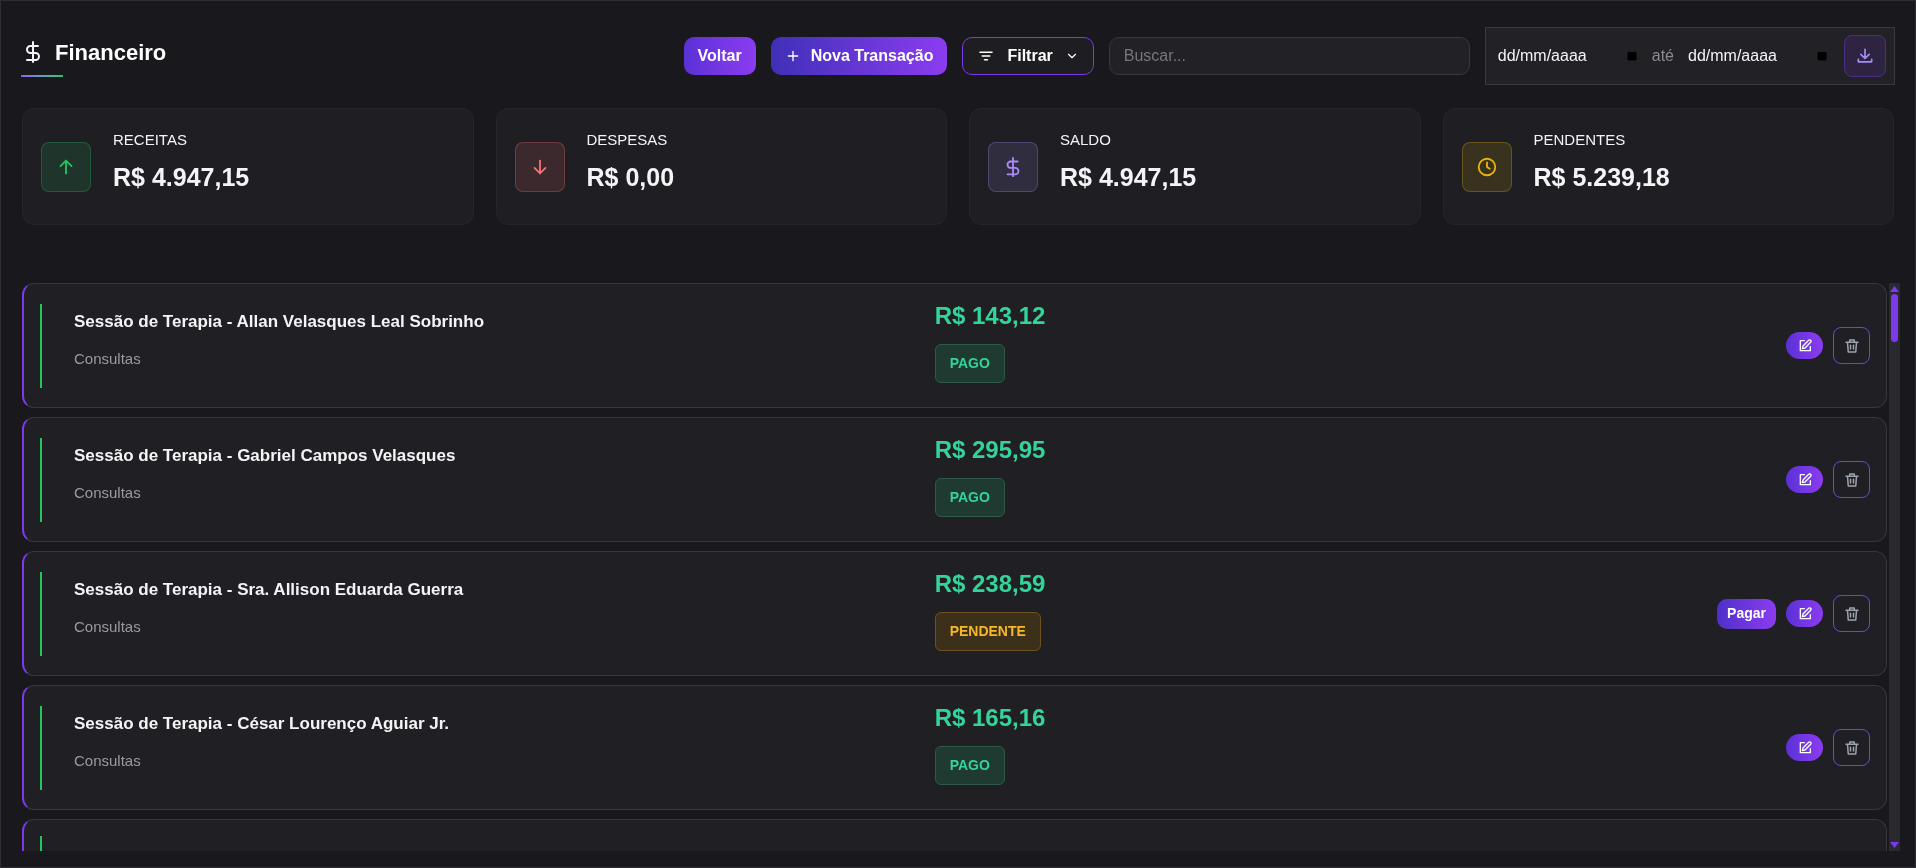 The image size is (1916, 868). Describe the element at coordinates (1580, 139) in the screenshot. I see `summary-label: PENDENTES` at that location.